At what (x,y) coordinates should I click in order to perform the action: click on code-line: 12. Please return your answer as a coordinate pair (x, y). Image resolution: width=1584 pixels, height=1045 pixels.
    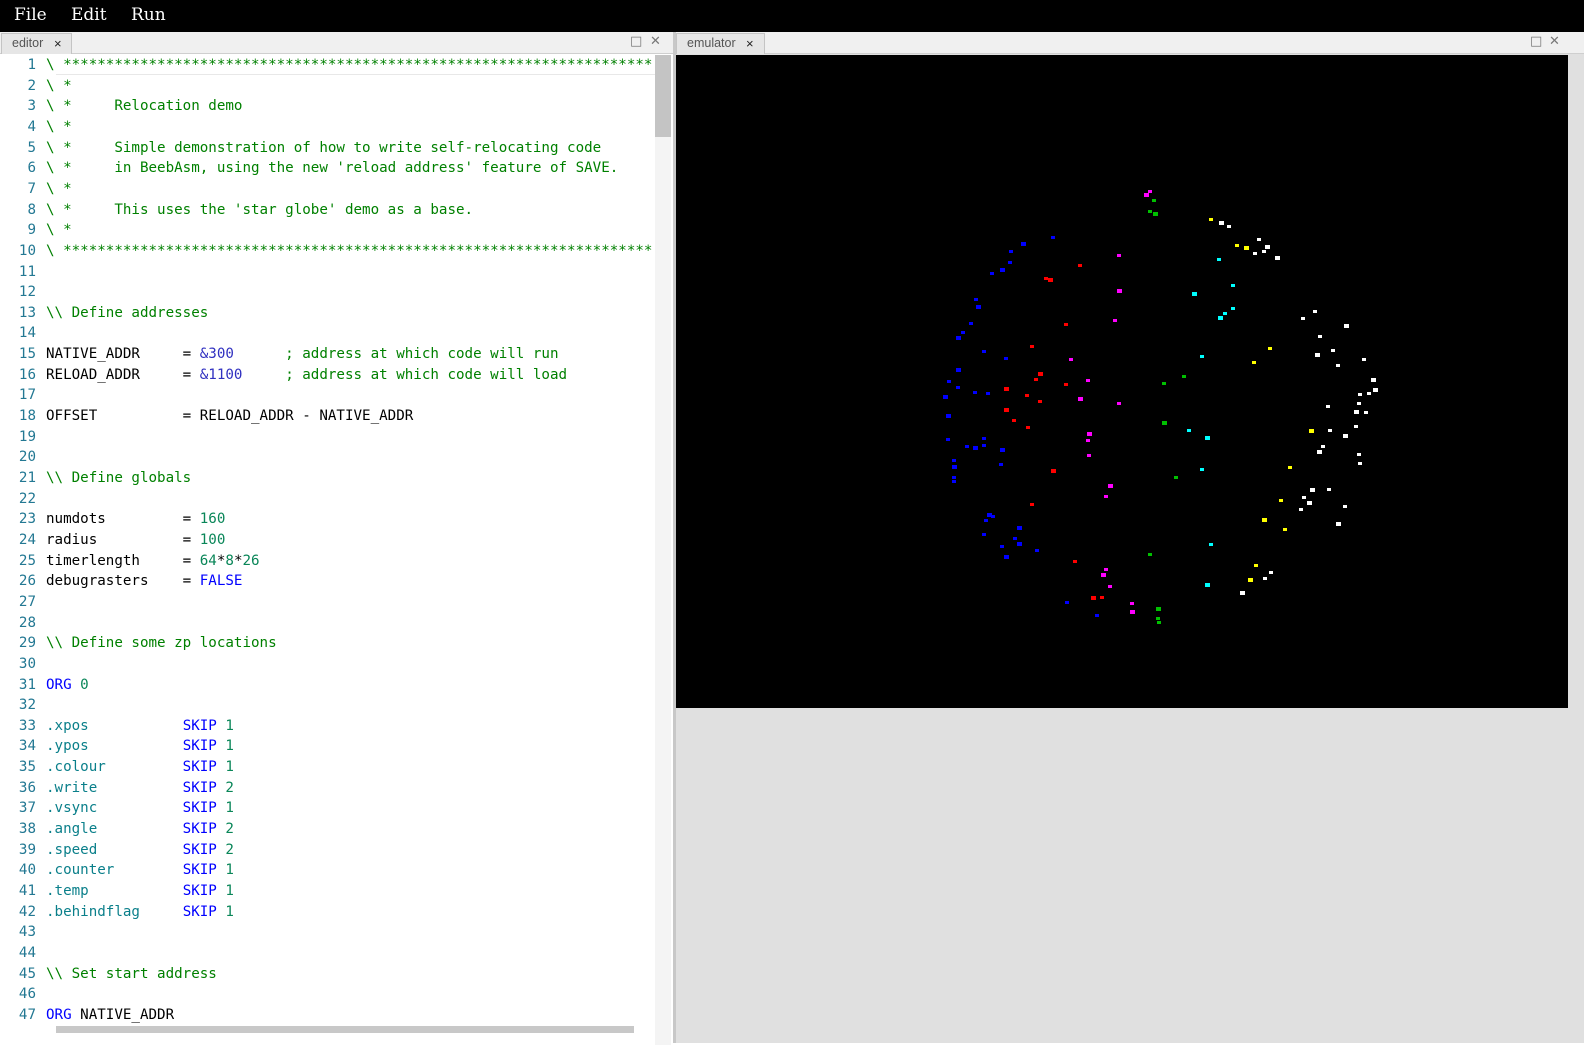
    Looking at the image, I should click on (327, 292).